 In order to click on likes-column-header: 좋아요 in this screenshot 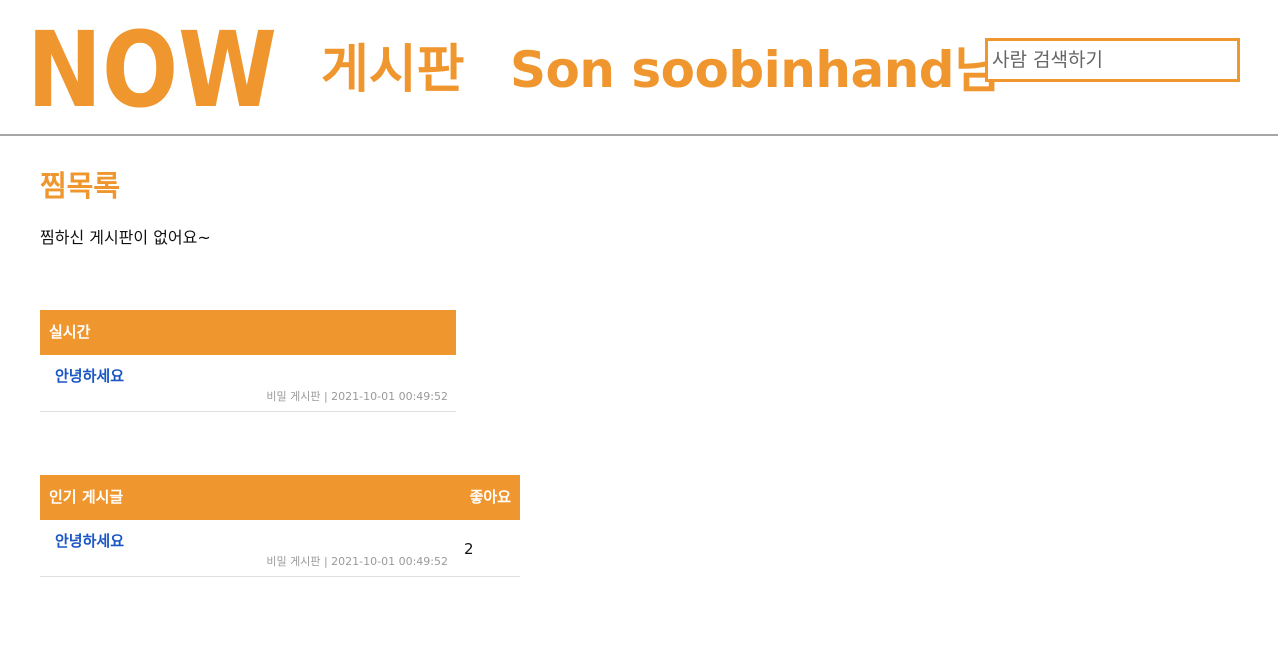, I will do `click(490, 497)`.